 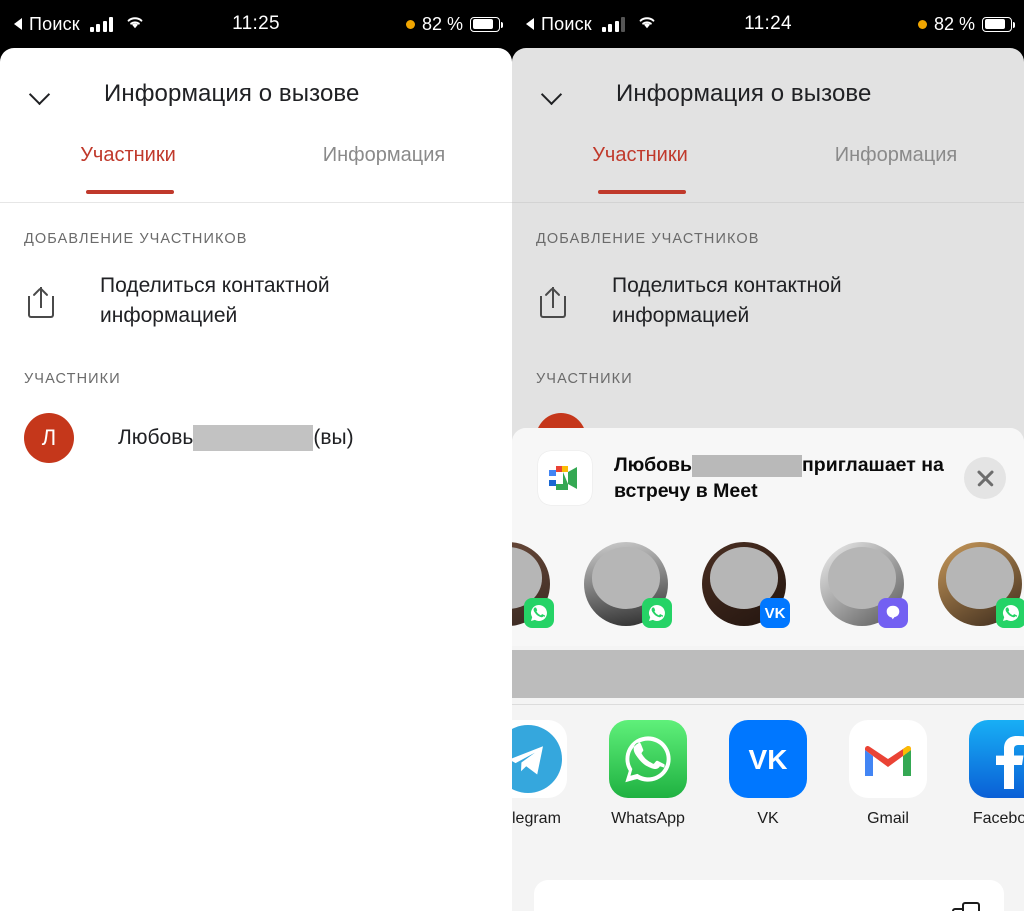 I want to click on participant-name: Любовь (вы), so click(x=236, y=437).